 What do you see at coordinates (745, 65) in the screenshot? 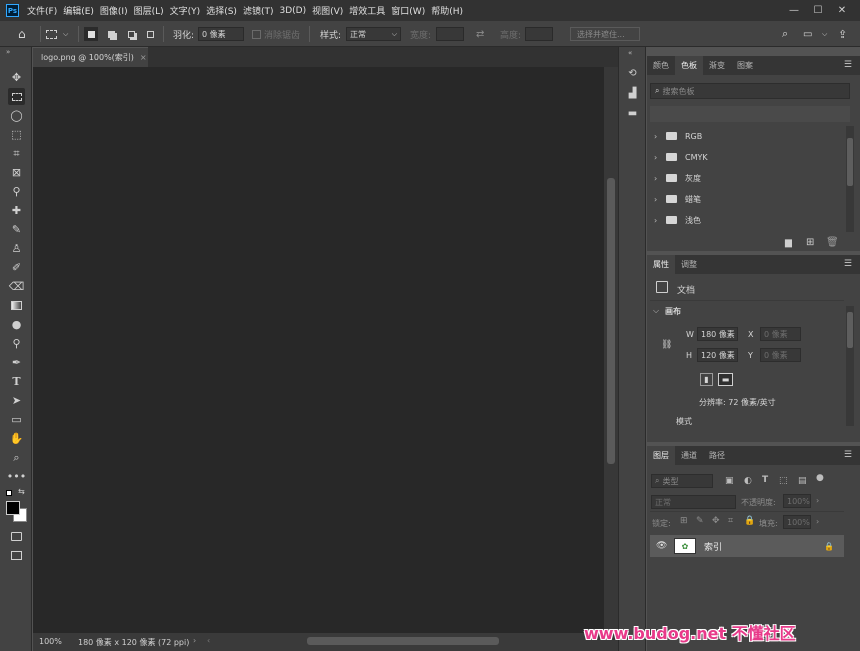
I see `tab-patterns: 图案` at bounding box center [745, 65].